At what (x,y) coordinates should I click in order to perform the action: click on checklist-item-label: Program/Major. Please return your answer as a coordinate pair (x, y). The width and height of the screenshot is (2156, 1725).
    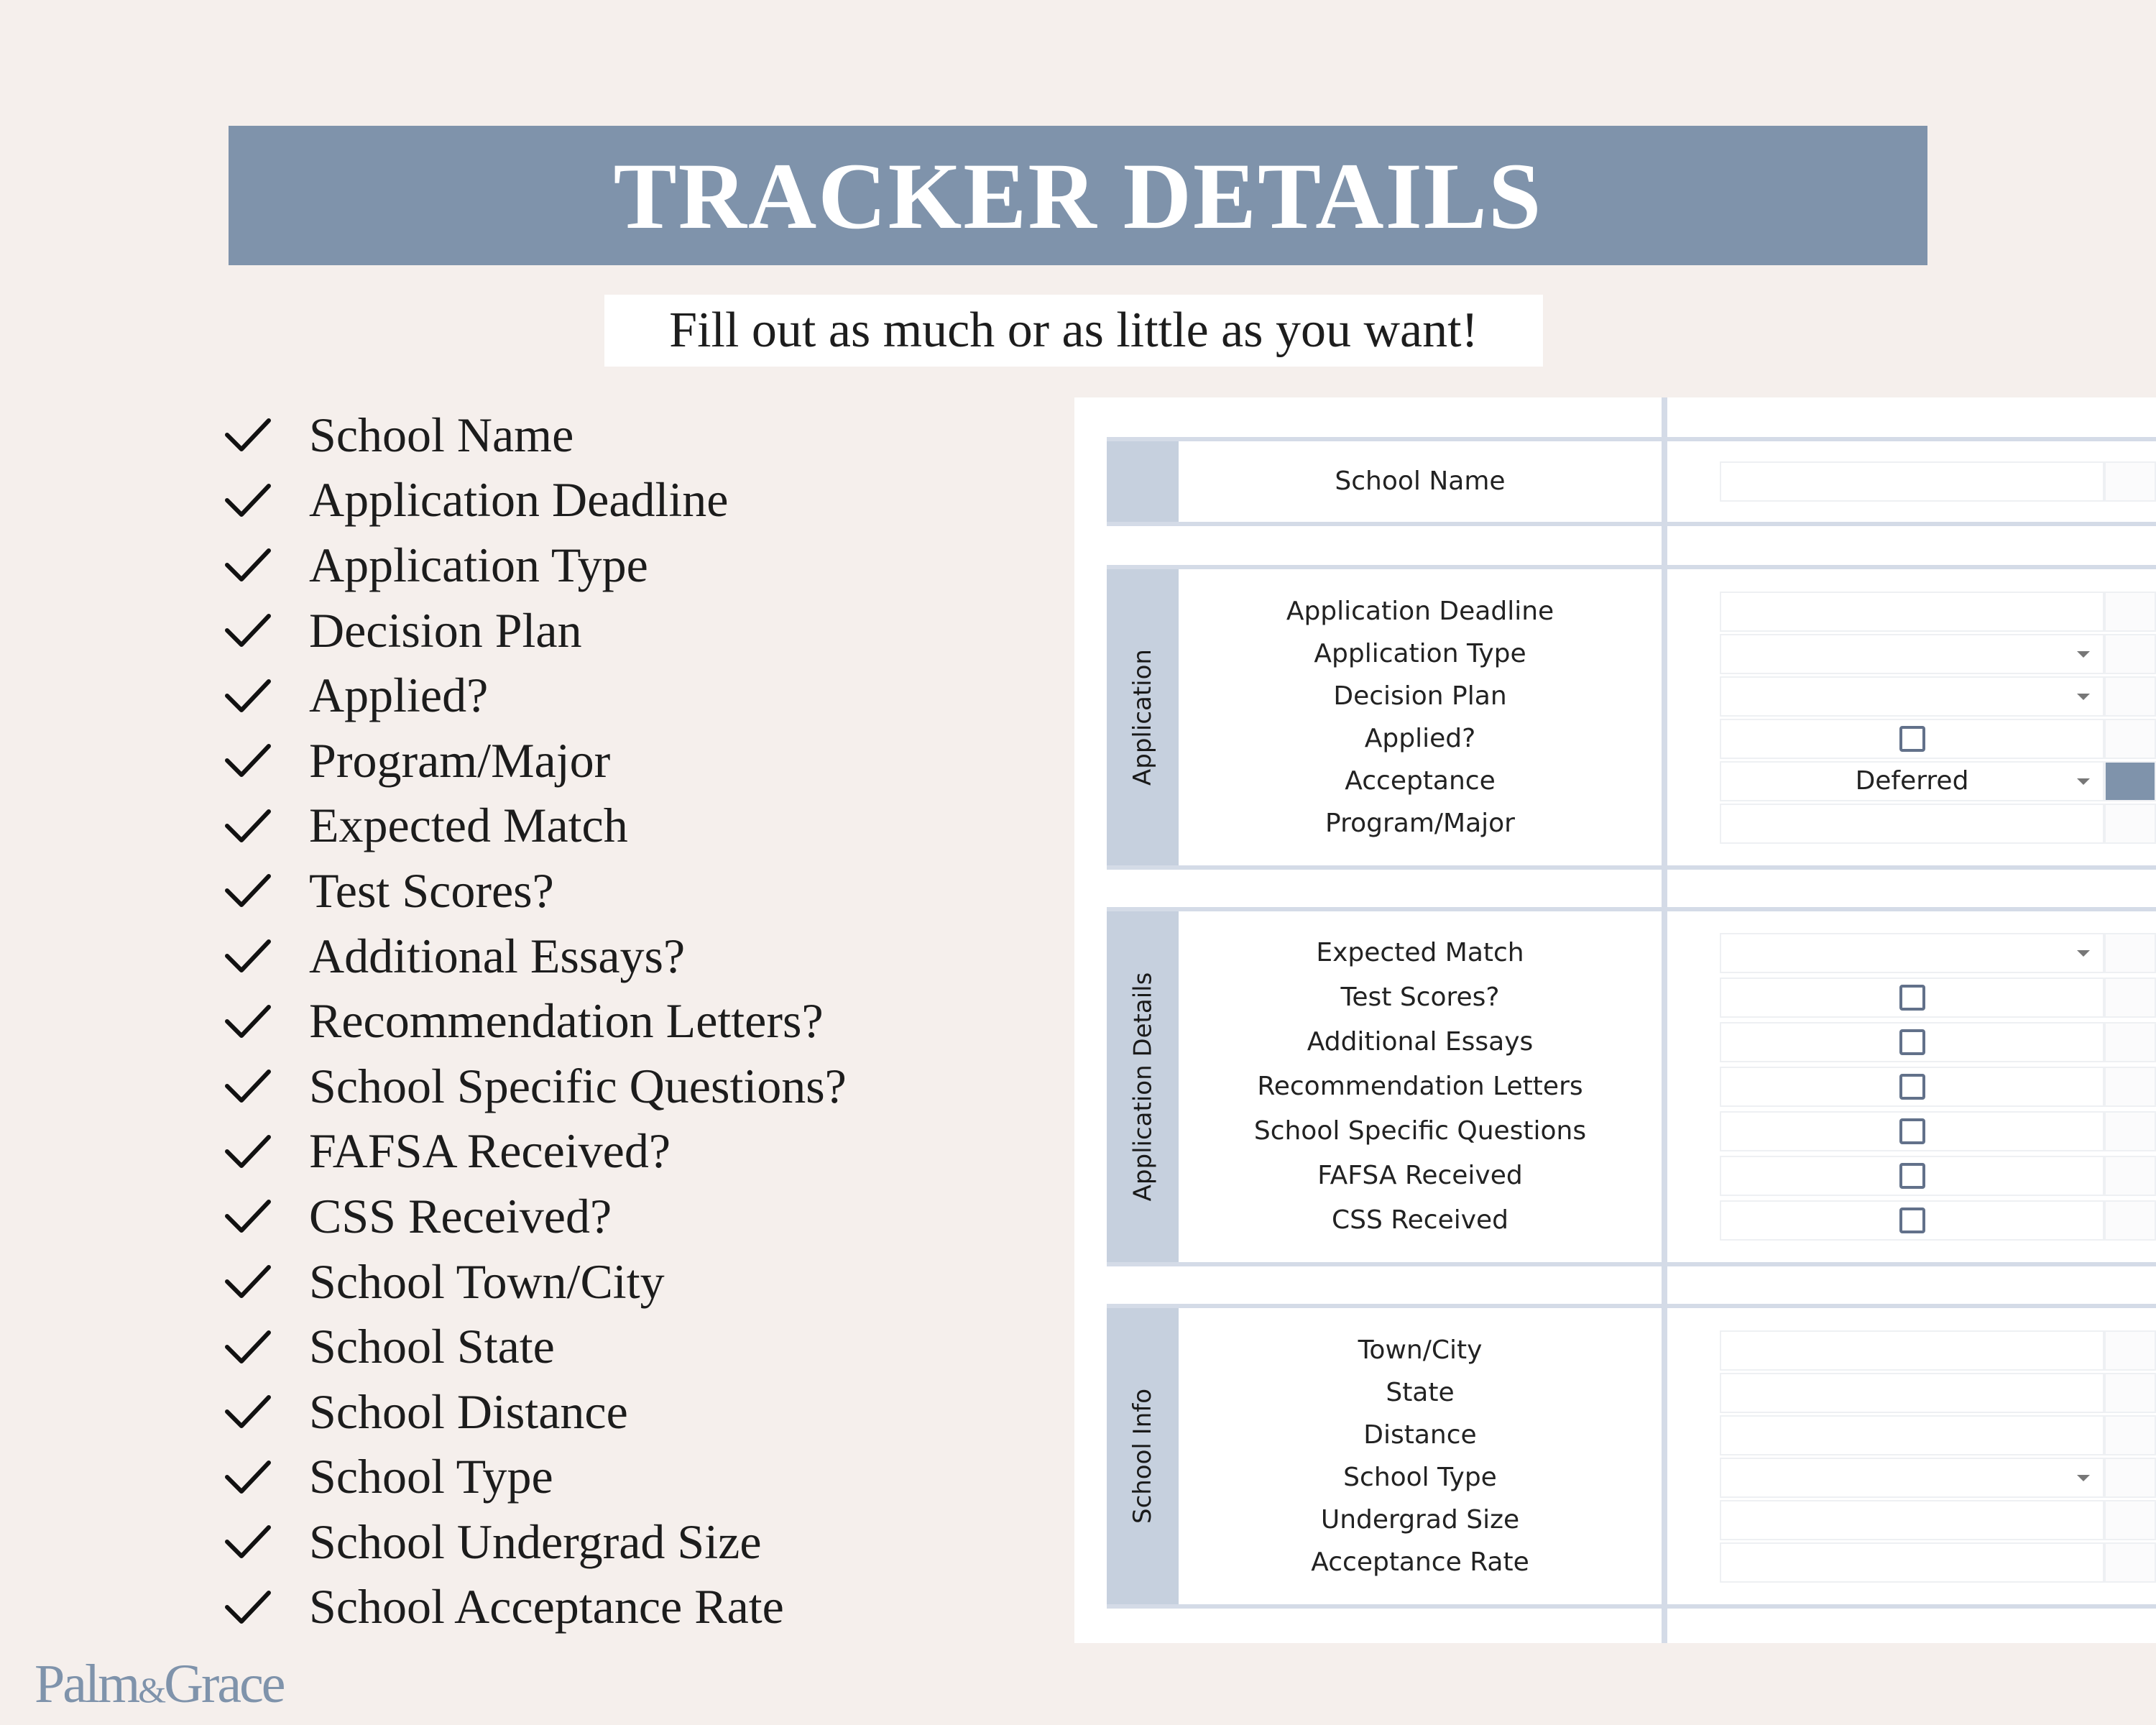
    Looking at the image, I should click on (460, 760).